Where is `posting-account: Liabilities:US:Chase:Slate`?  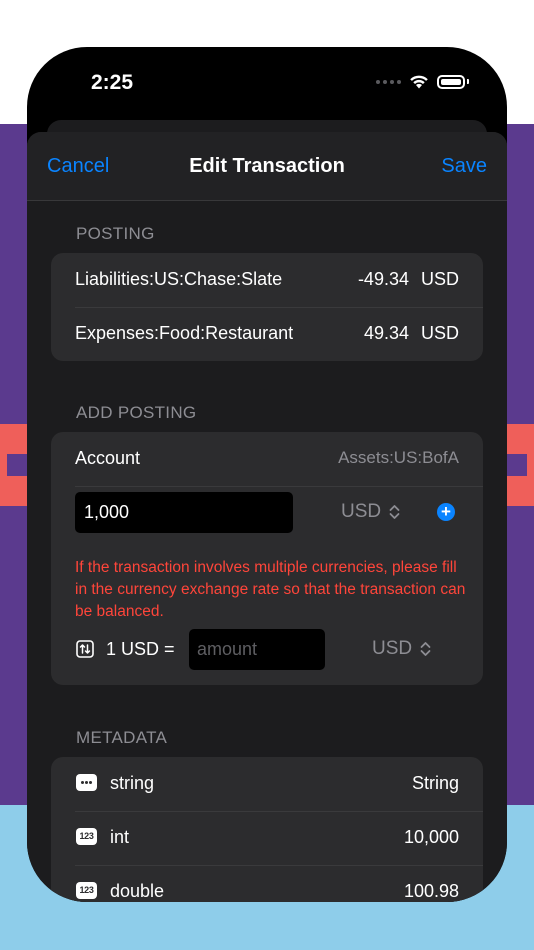 posting-account: Liabilities:US:Chase:Slate is located at coordinates (179, 279).